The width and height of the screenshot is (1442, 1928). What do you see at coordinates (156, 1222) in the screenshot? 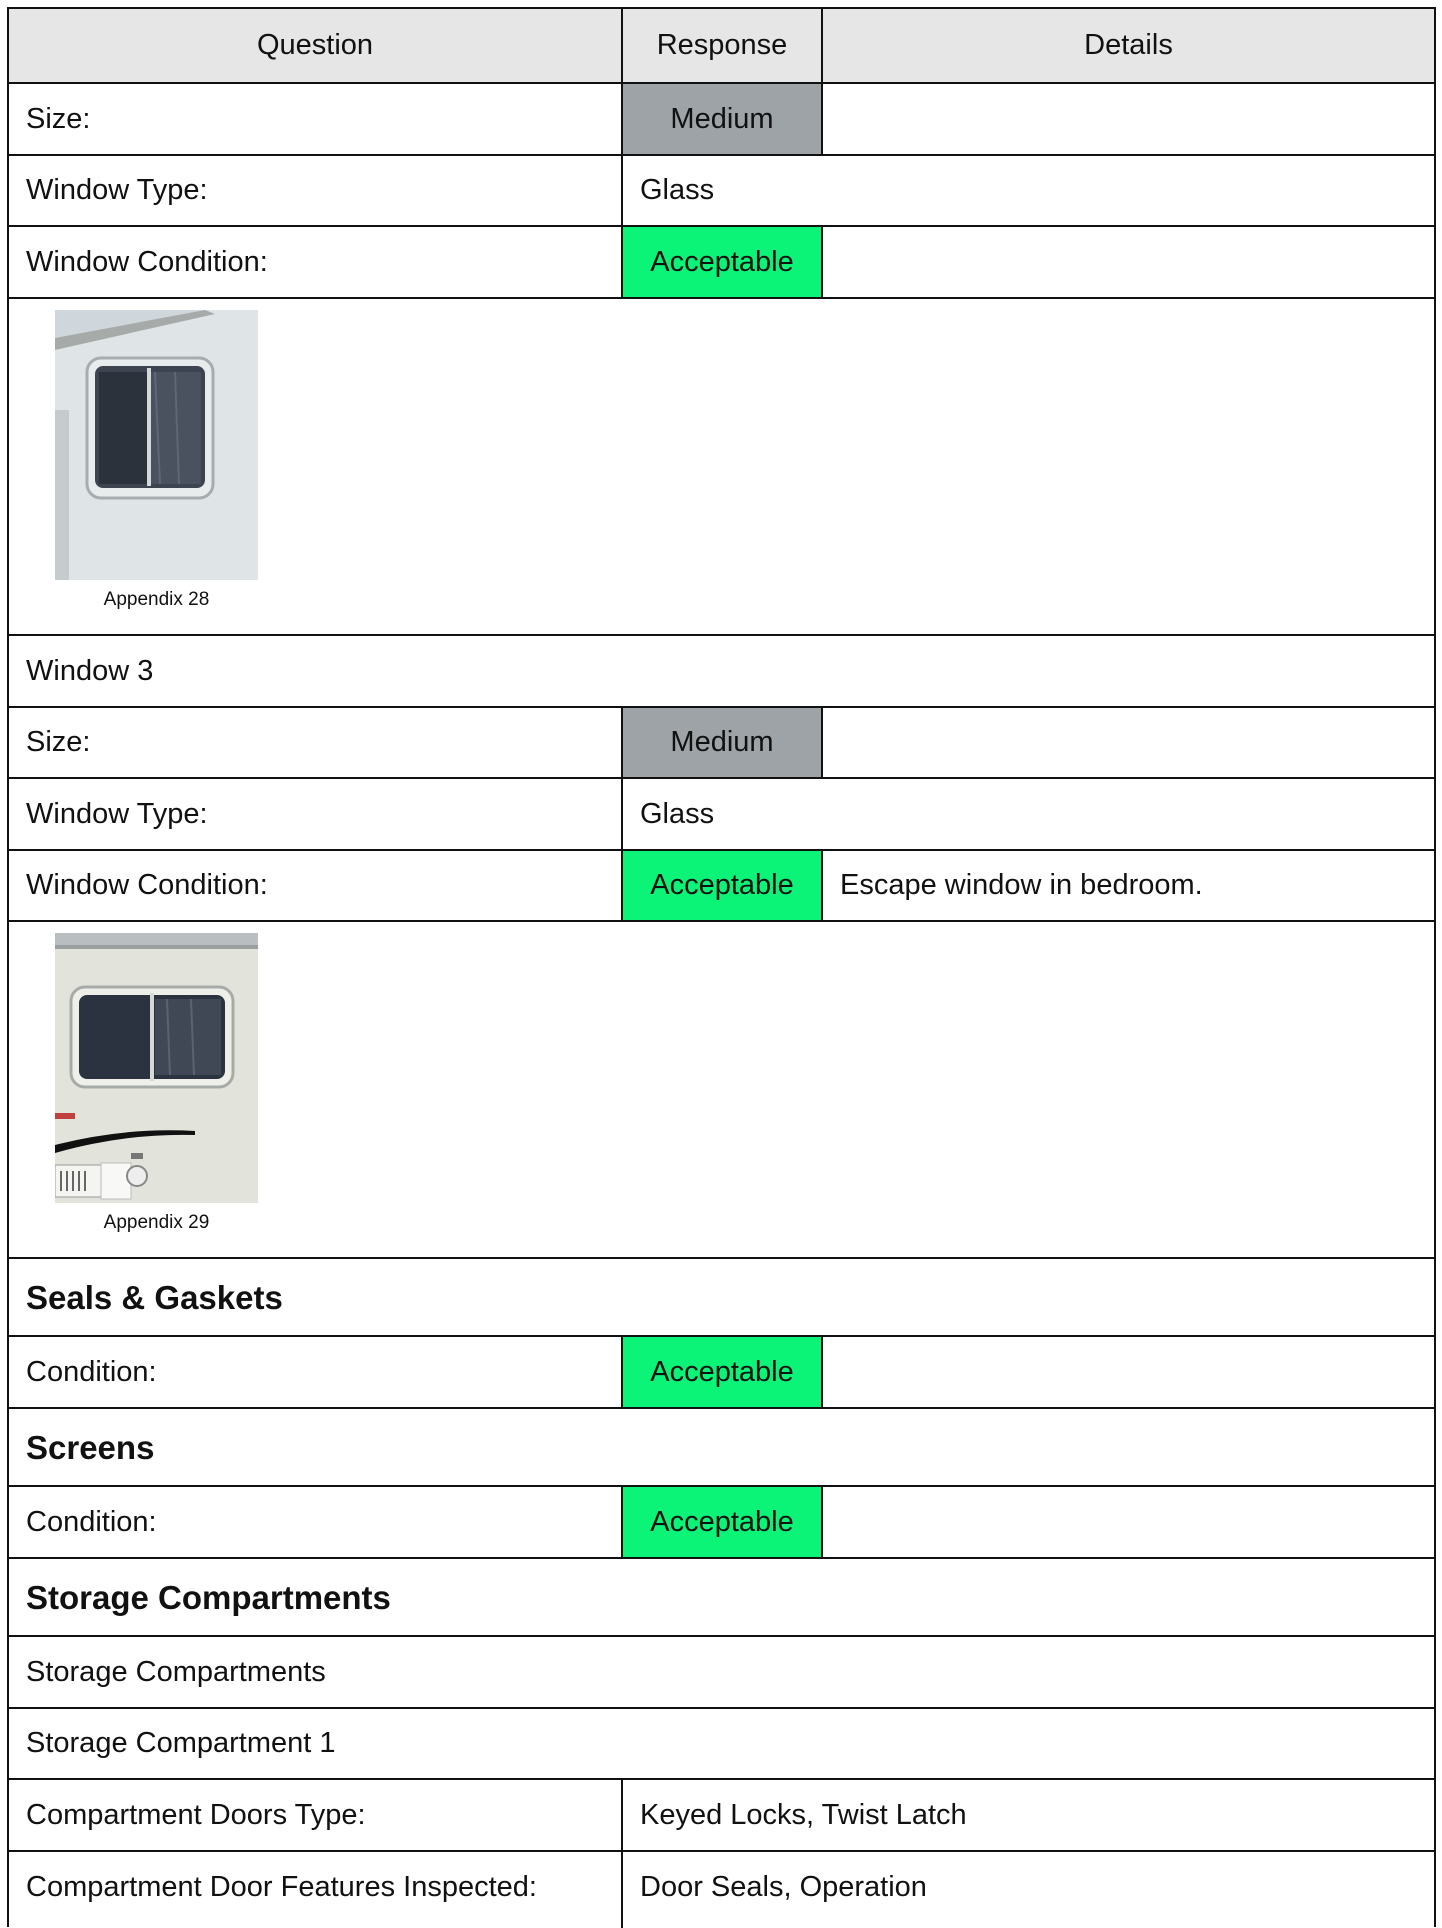
I see `appendix-29-caption: Appendix 29` at bounding box center [156, 1222].